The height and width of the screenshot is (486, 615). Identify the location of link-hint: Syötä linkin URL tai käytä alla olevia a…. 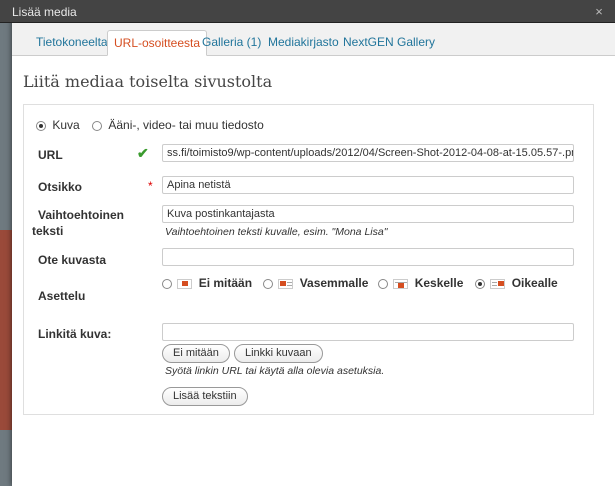
(275, 371).